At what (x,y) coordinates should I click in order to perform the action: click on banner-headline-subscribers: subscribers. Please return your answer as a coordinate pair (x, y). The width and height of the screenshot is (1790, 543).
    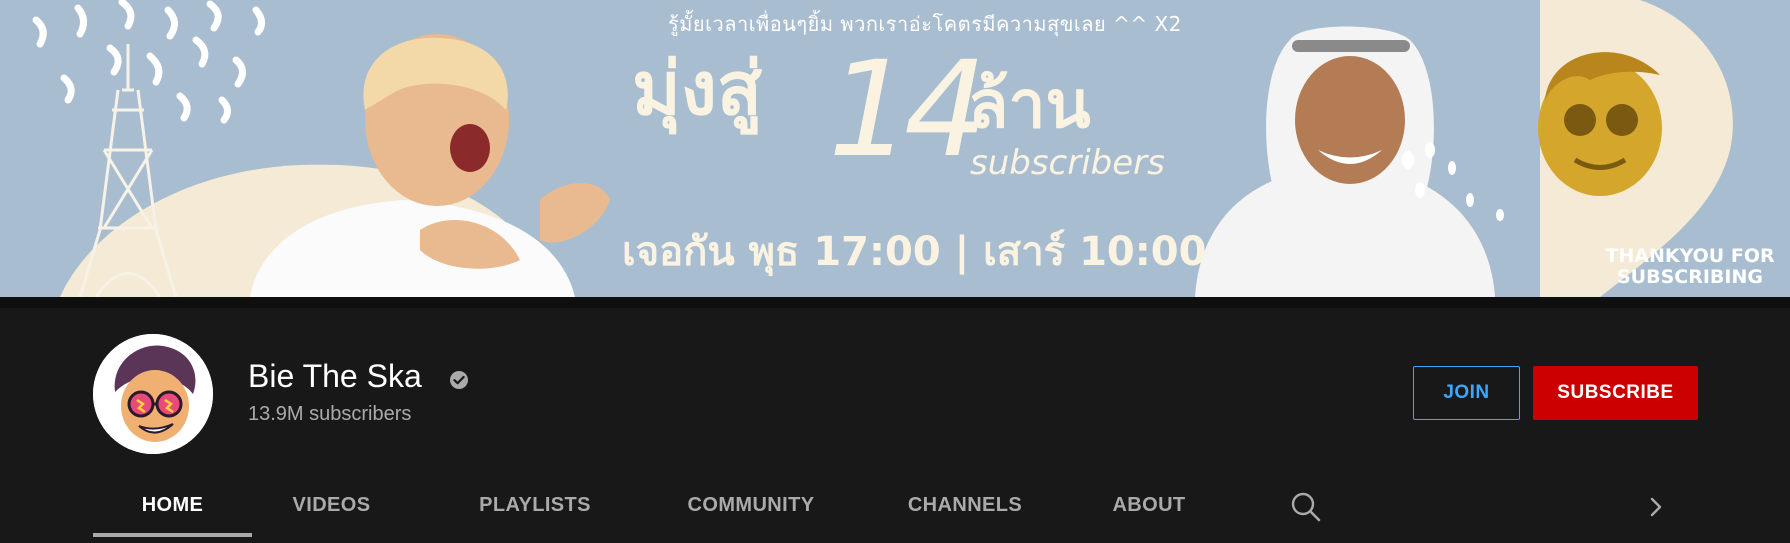
    Looking at the image, I should click on (1067, 163).